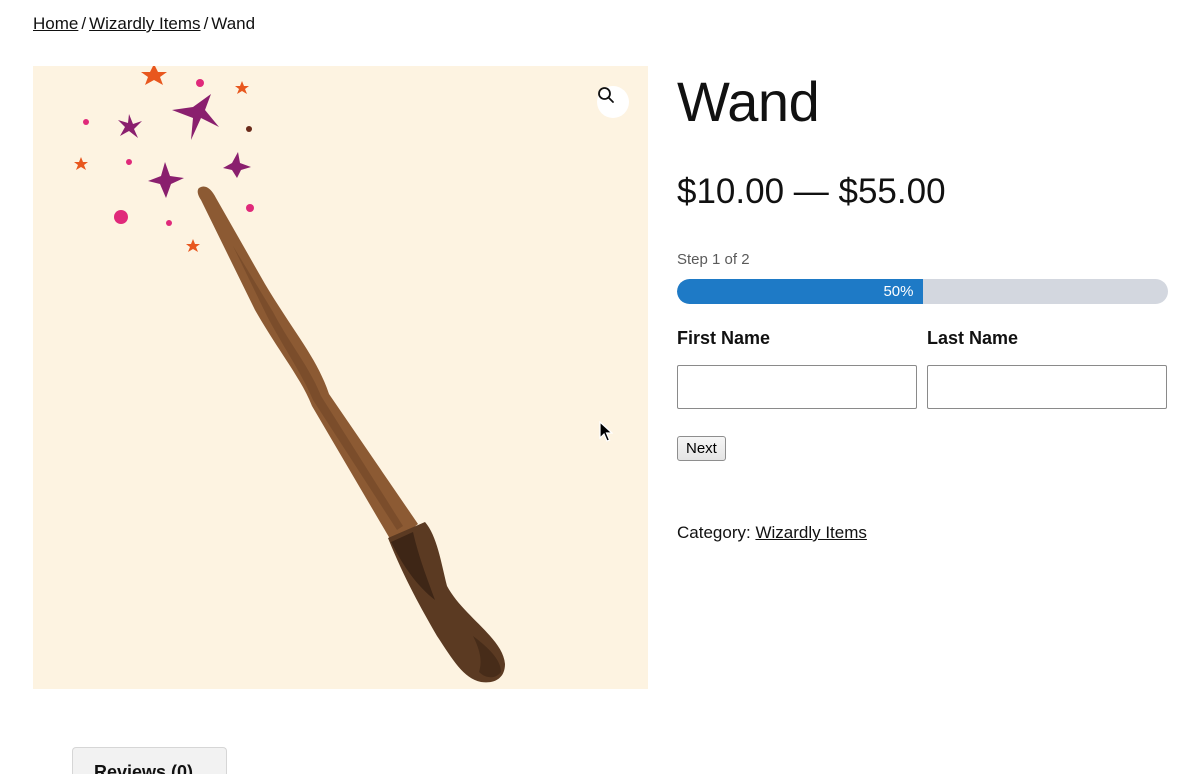  I want to click on last-name-label: Last Name, so click(973, 338).